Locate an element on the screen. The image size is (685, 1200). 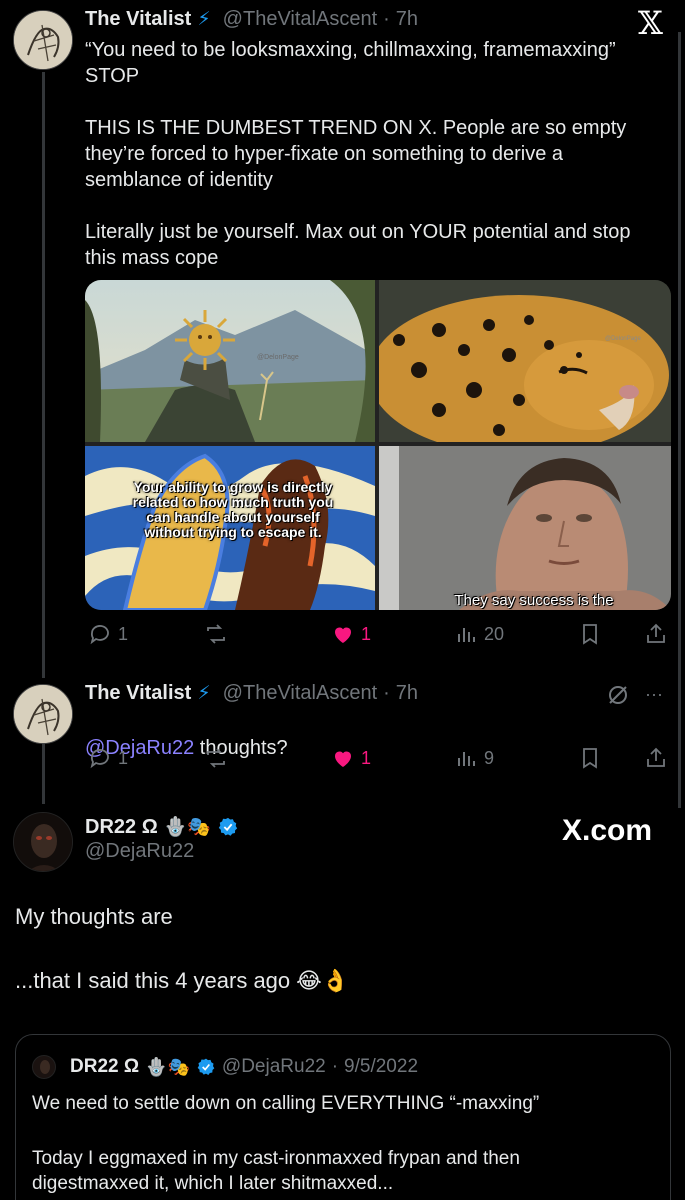
x-com-watermark: X.com is located at coordinates (607, 830).